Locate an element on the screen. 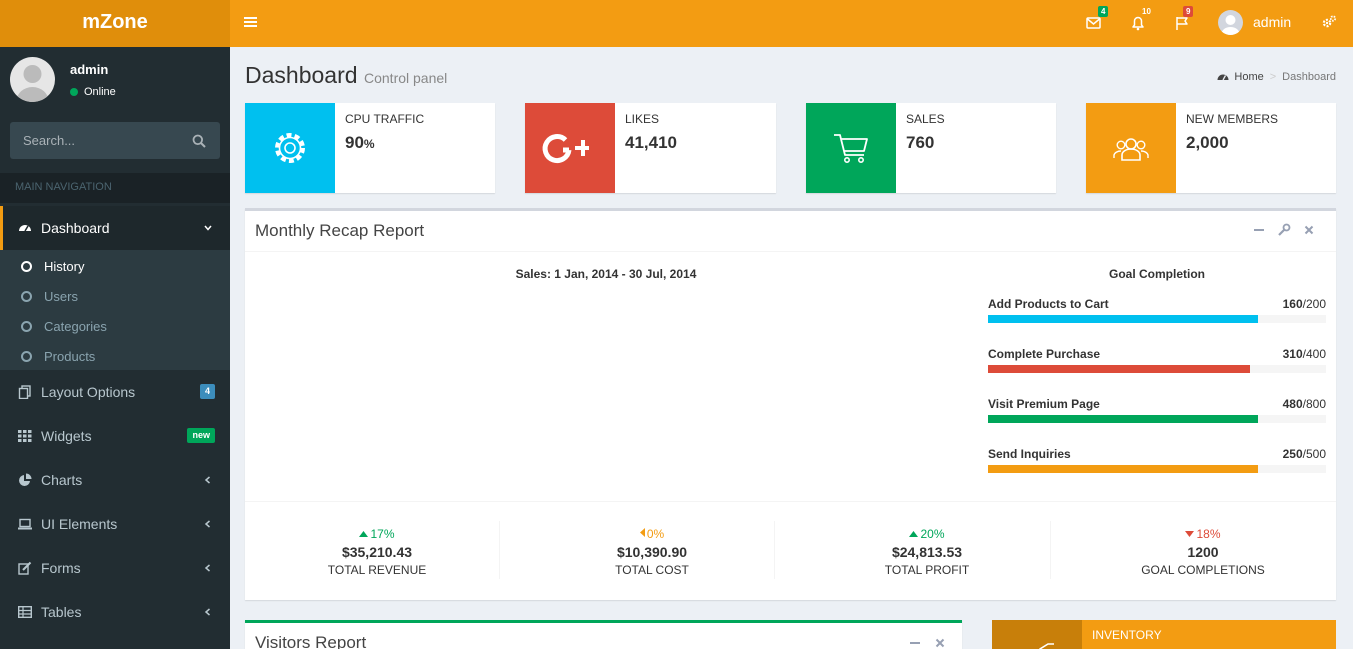 The height and width of the screenshot is (649, 1353). stat-percent: 18% is located at coordinates (1203, 534).